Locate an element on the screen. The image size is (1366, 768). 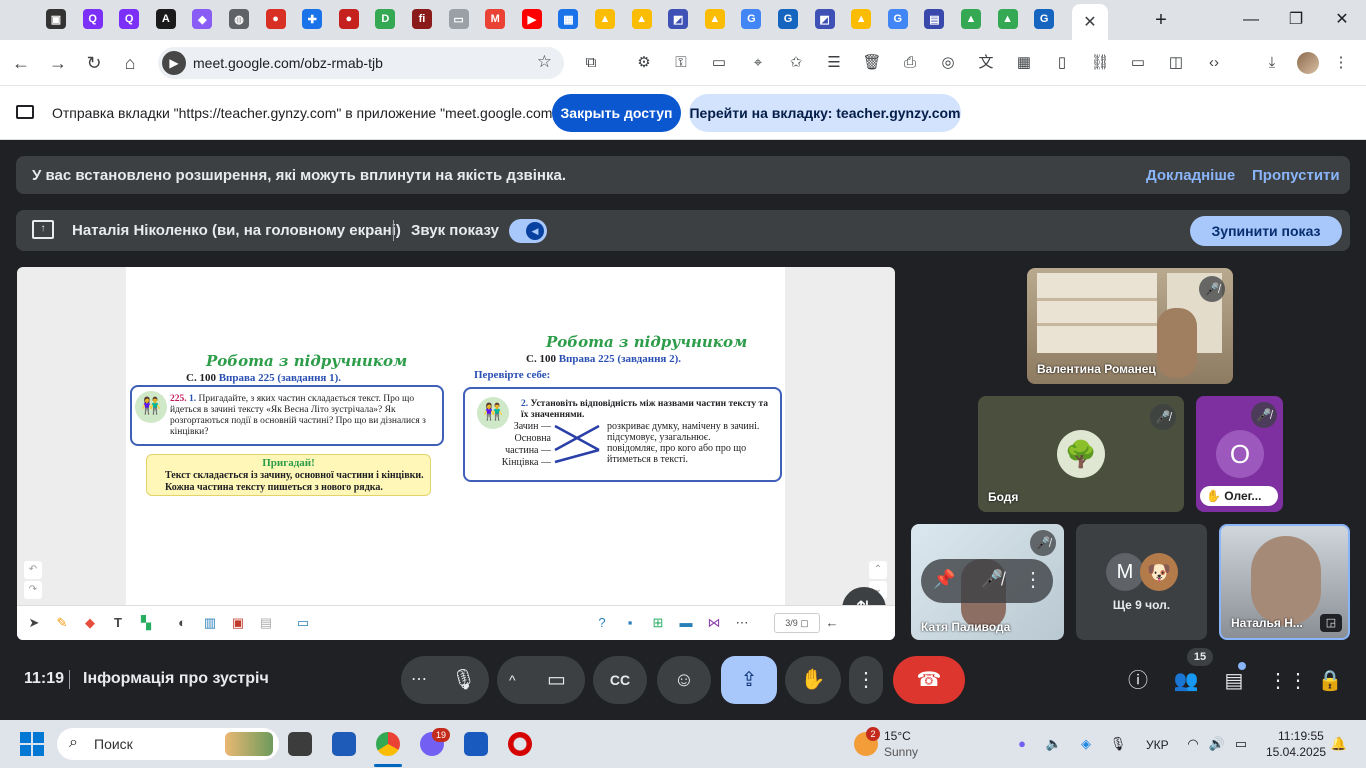
camera-icon: ▭ is located at coordinates (556, 680).